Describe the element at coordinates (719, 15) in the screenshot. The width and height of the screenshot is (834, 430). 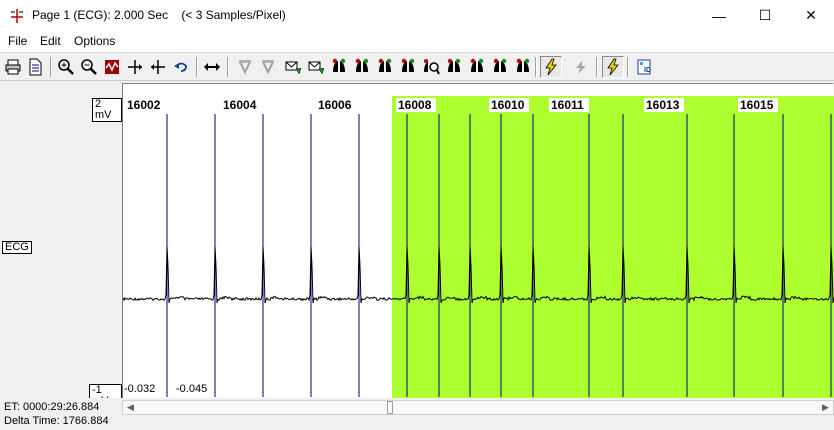
I see `minimize-button: —` at that location.